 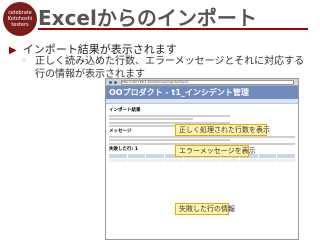 What do you see at coordinates (110, 82) in the screenshot?
I see `back-icon` at bounding box center [110, 82].